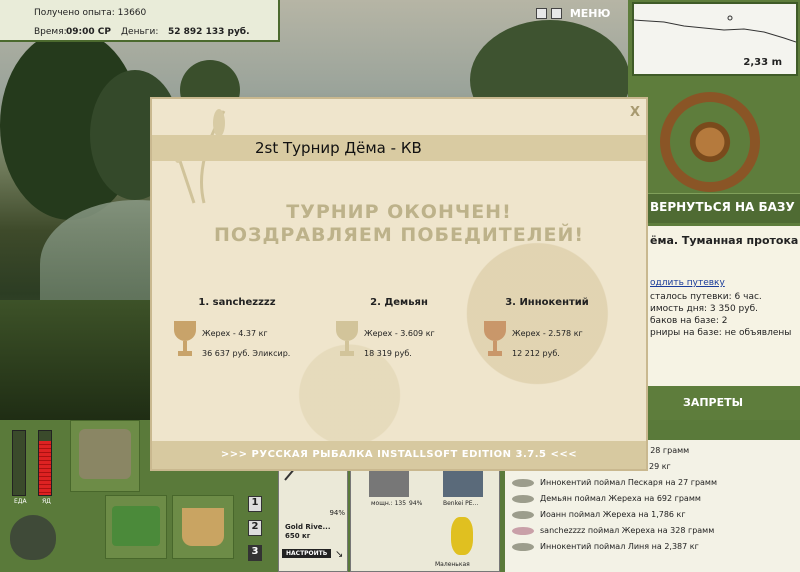  What do you see at coordinates (619, 546) in the screenshot?
I see `feed-line: Иннокентий поймал Линя на 2,387 кг` at bounding box center [619, 546].